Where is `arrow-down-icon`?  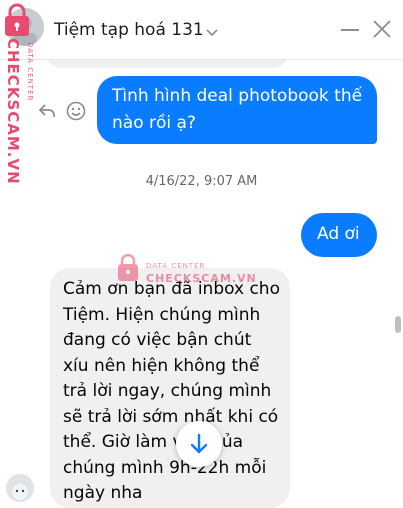 arrow-down-icon is located at coordinates (199, 443).